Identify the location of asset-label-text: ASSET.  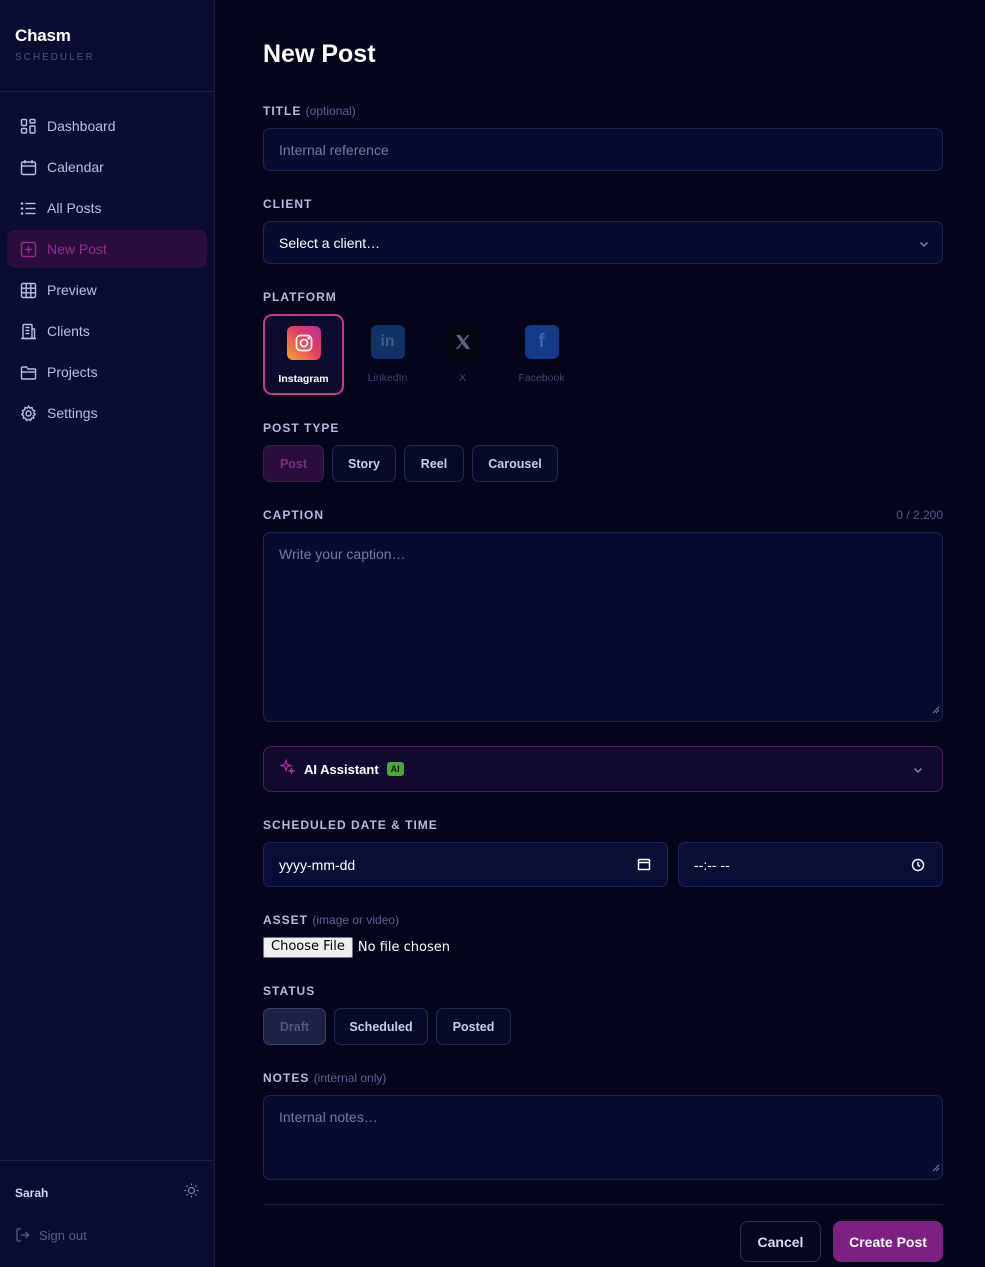
(286, 920).